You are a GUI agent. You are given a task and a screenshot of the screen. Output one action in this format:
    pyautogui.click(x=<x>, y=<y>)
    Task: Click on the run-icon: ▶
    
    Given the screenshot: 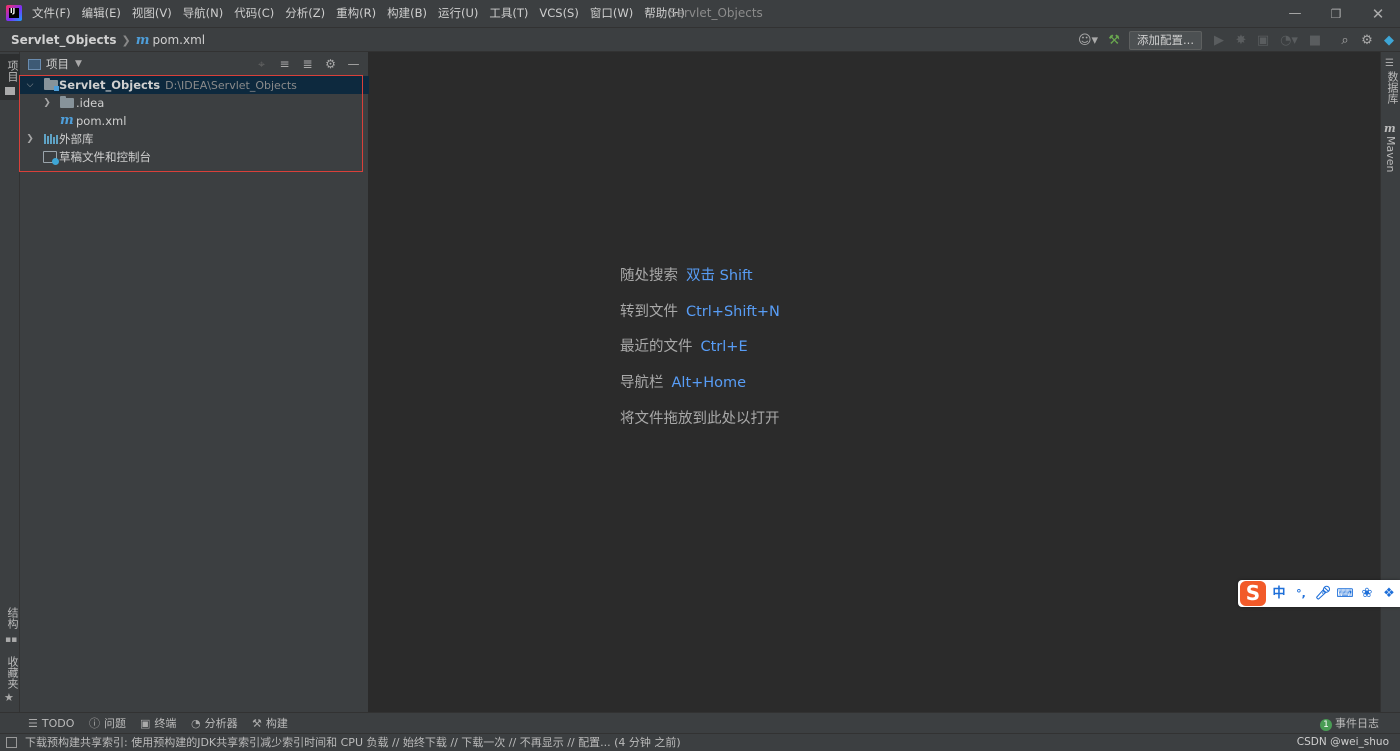 What is the action you would take?
    pyautogui.click(x=1219, y=40)
    